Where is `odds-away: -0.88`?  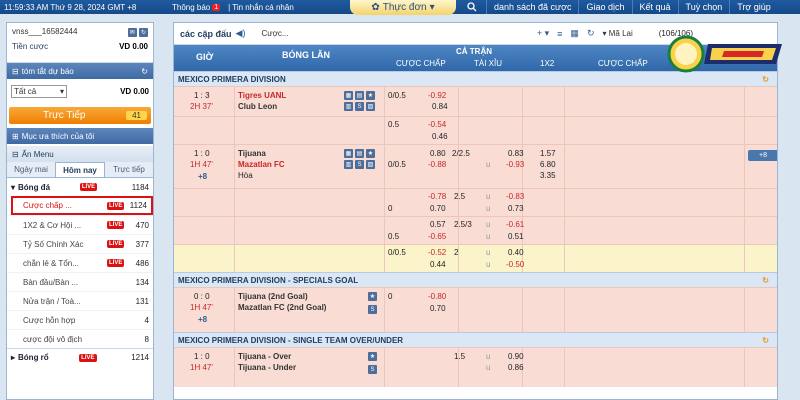
odds-away: -0.88 is located at coordinates (437, 164).